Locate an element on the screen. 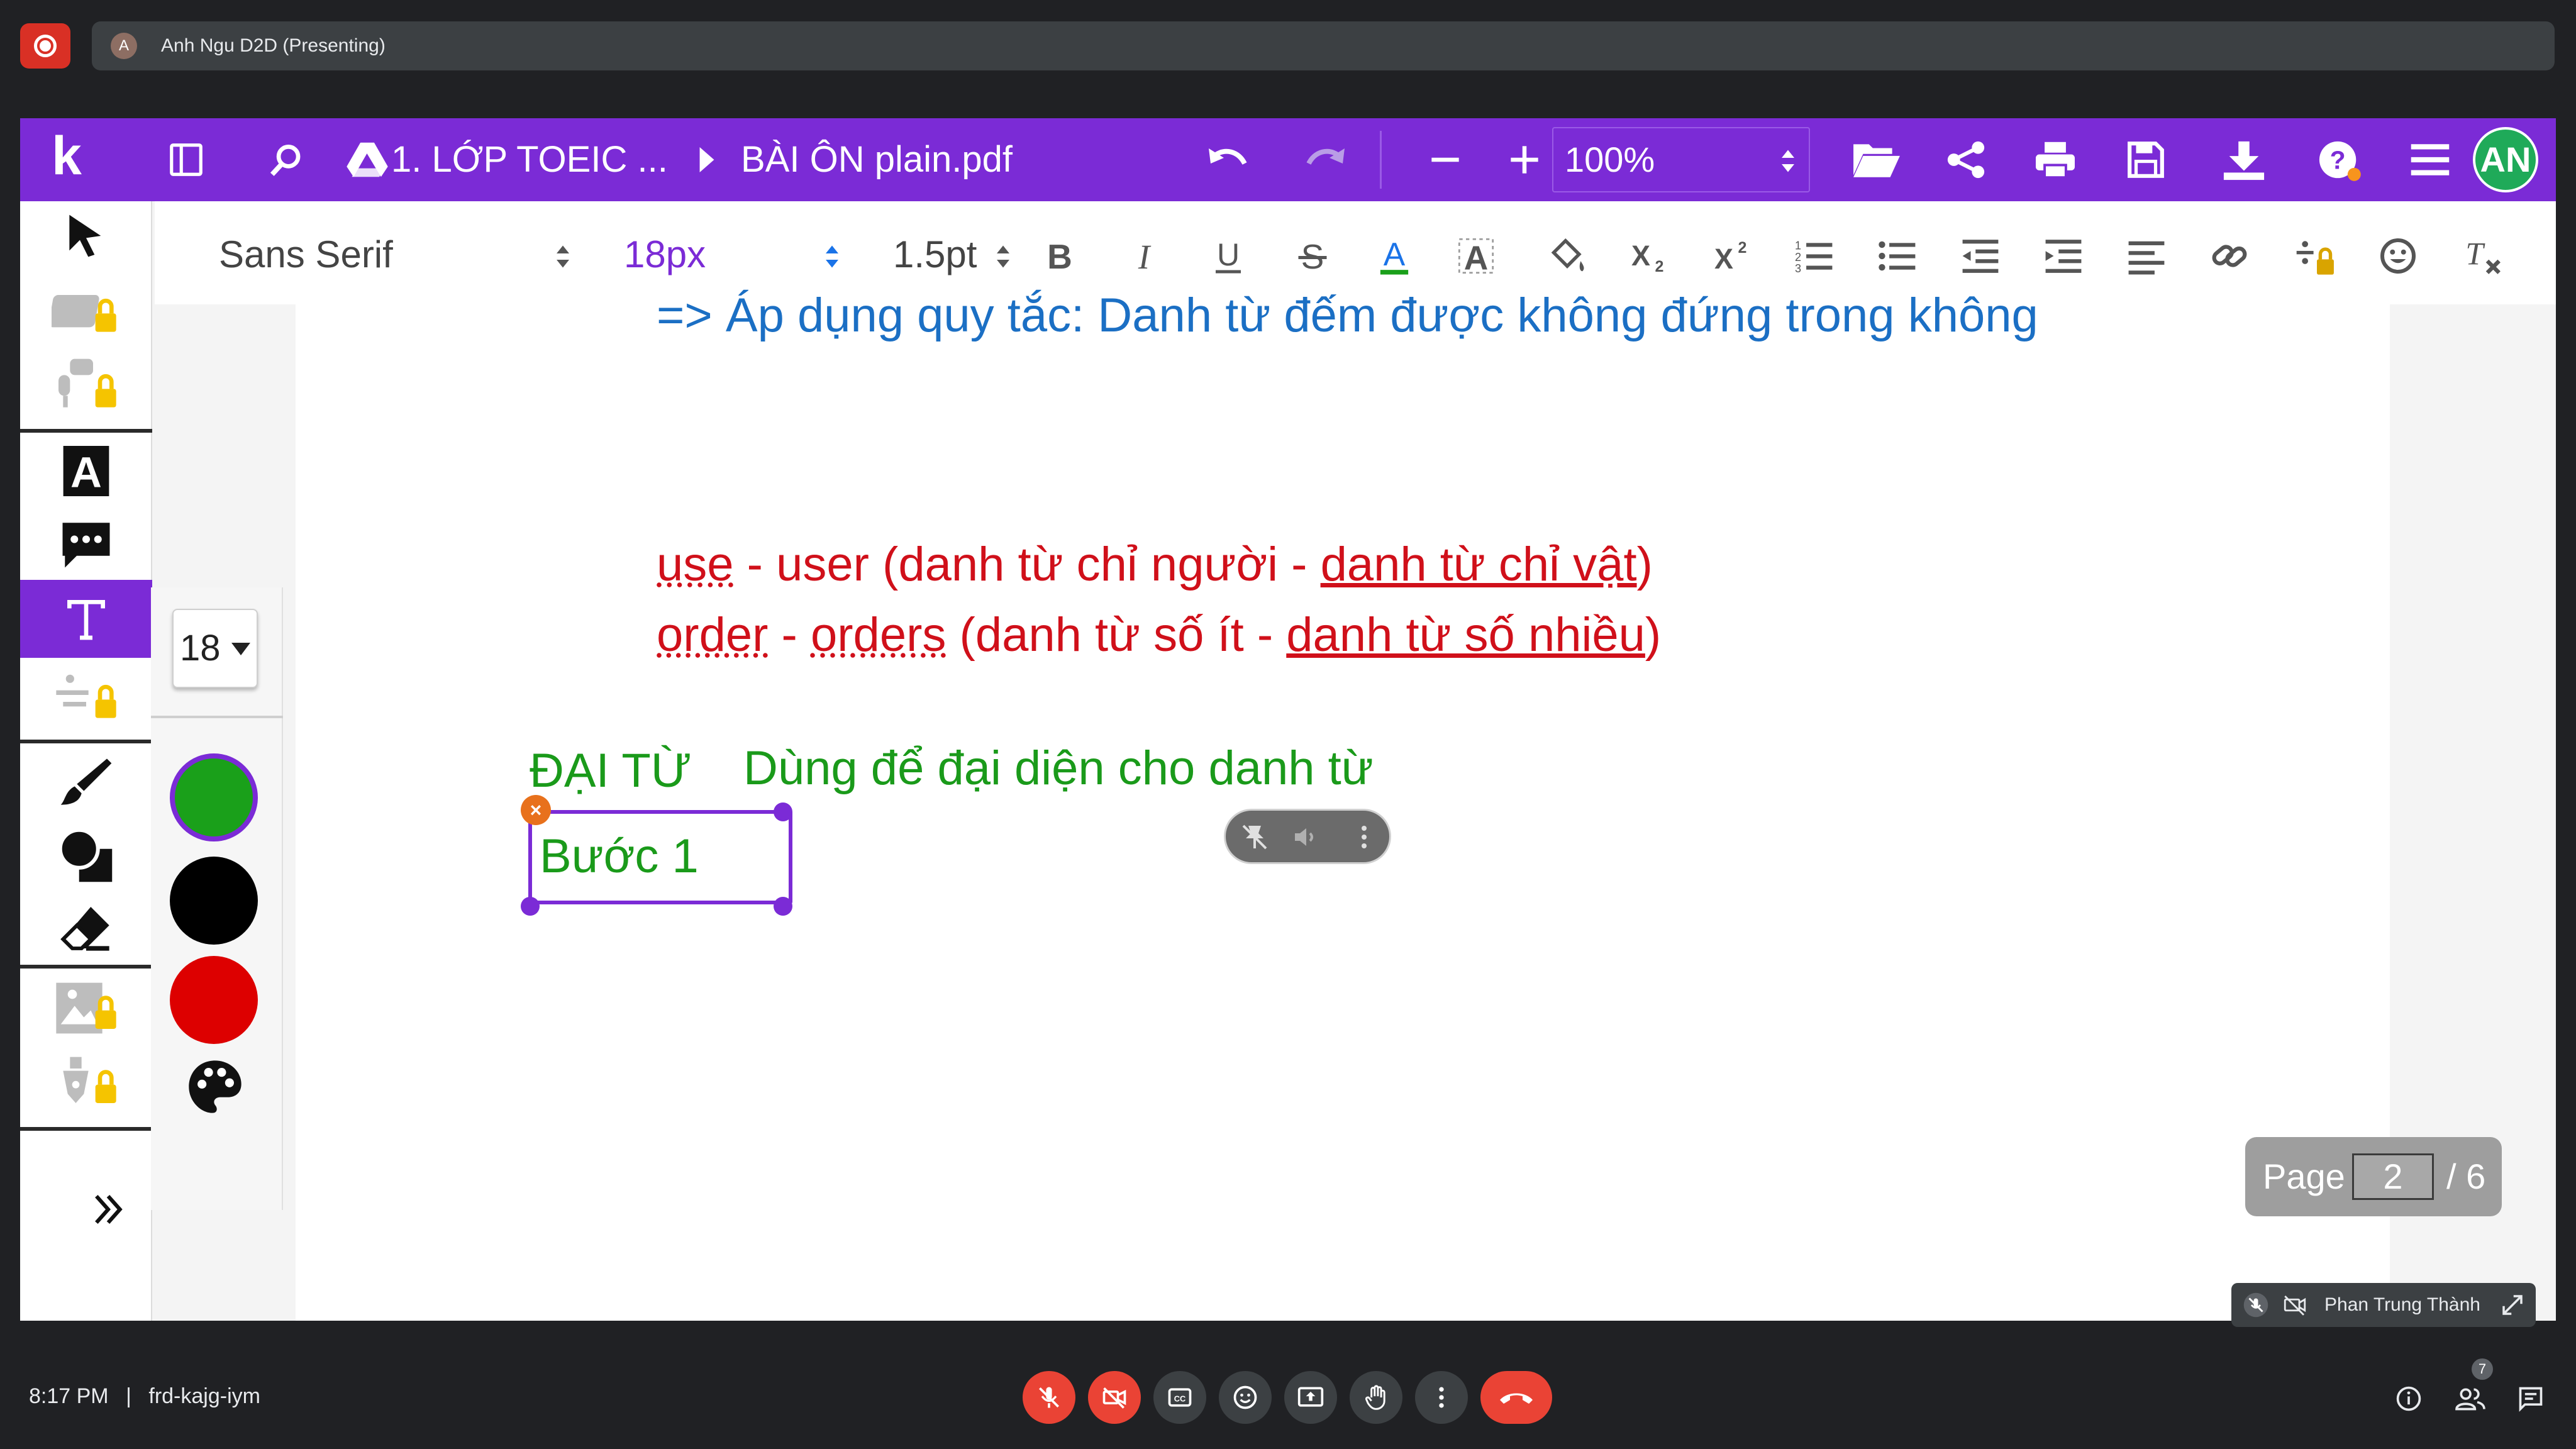 This screenshot has width=2576, height=1449. open-folder-icon is located at coordinates (1877, 160).